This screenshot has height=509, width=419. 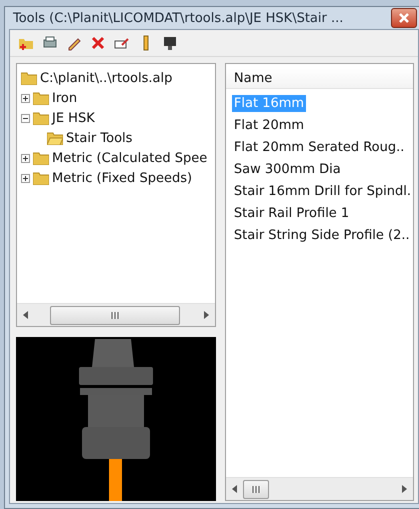 I want to click on close-icon, so click(x=404, y=18).